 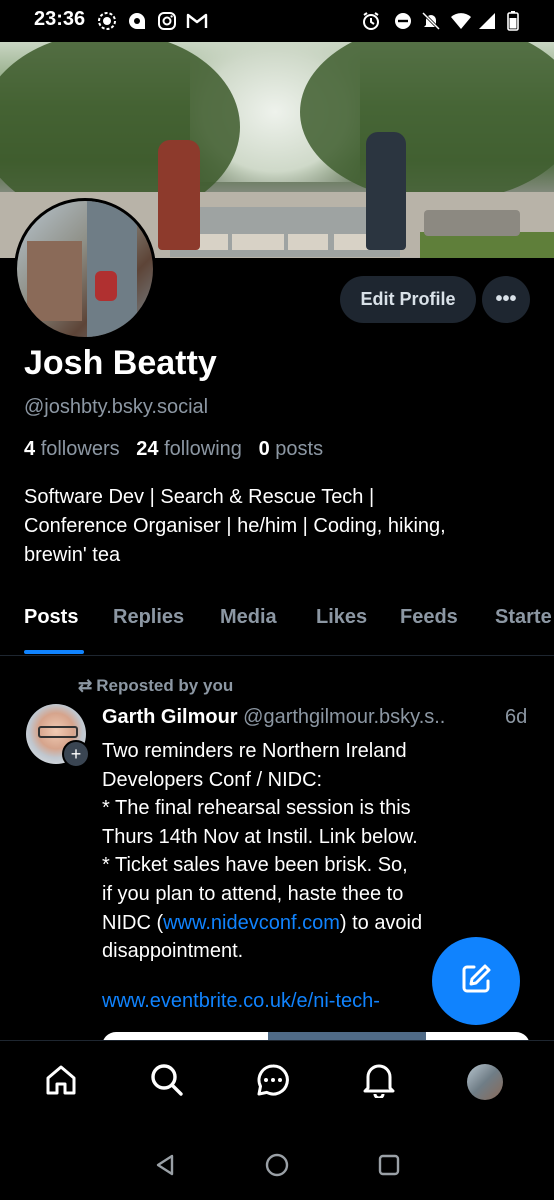 What do you see at coordinates (76, 754) in the screenshot?
I see `follow-plus-icon: +` at bounding box center [76, 754].